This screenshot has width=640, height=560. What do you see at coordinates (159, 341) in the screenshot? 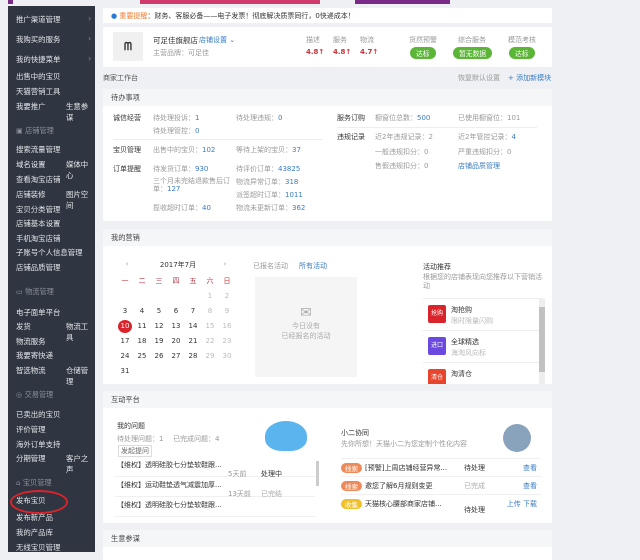
I see `calendar-day: 19` at bounding box center [159, 341].